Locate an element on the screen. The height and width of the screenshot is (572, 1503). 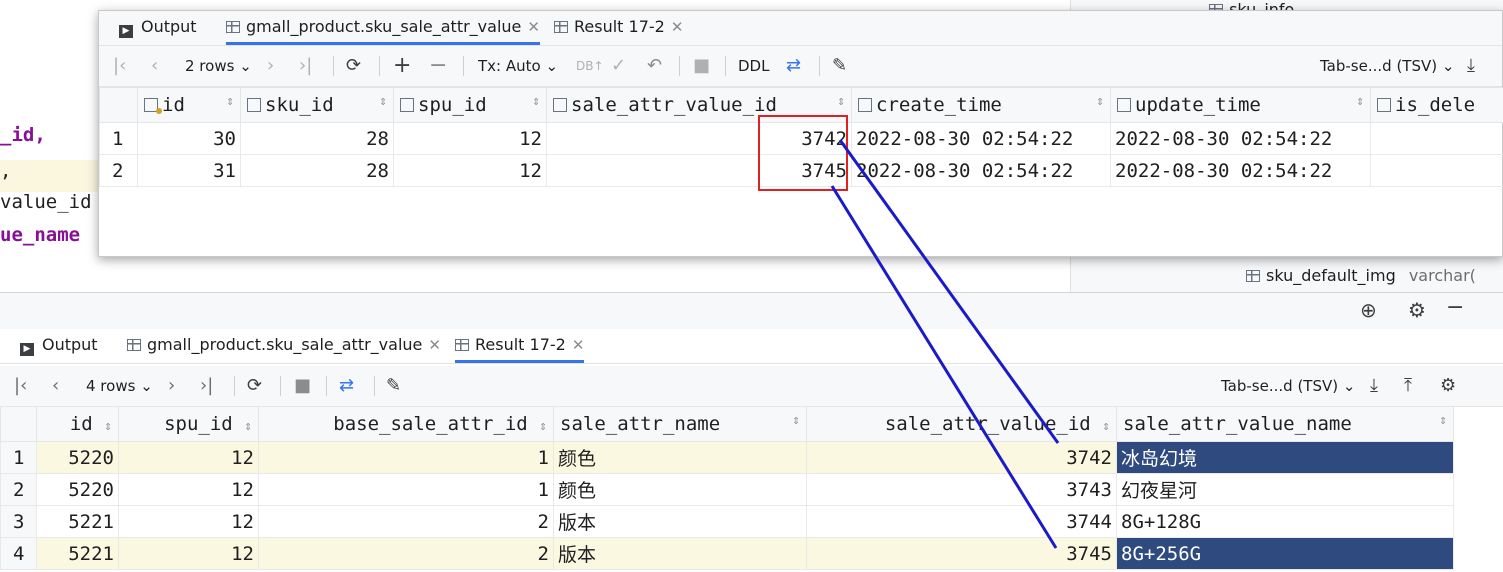
annotation-arrows is located at coordinates (945, 344).